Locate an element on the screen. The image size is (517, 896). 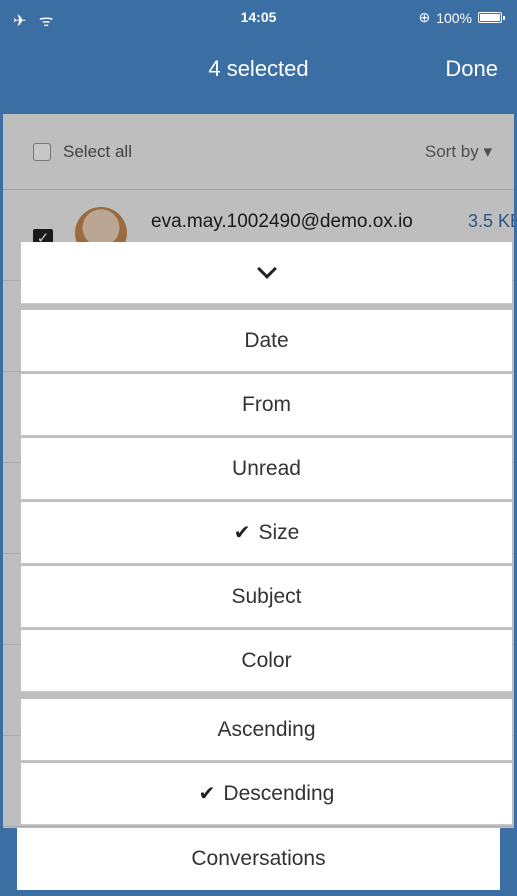
battery-percent: 100% is located at coordinates (454, 17).